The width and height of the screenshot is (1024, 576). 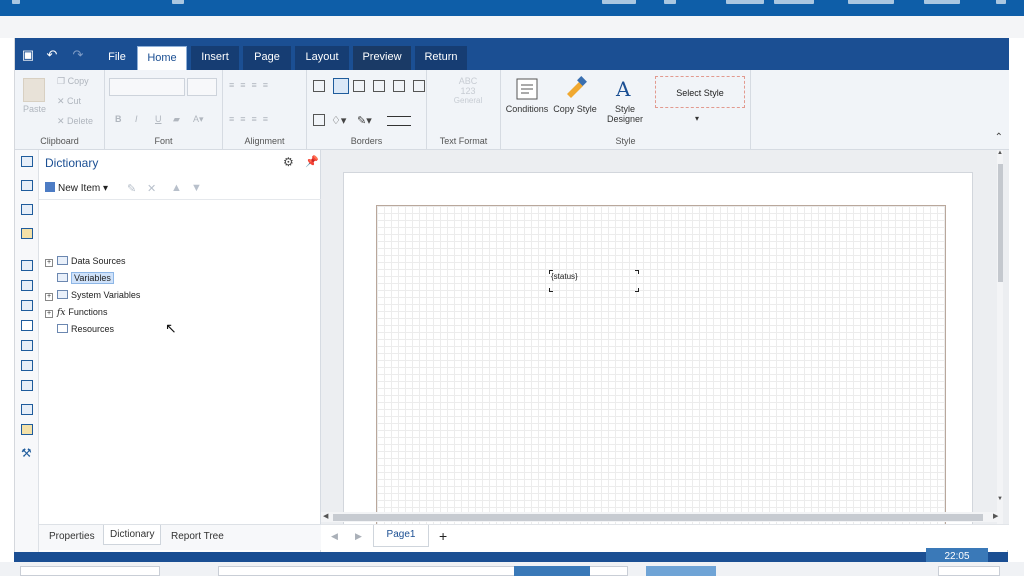 I want to click on rich-text-icon, so click(x=27, y=285).